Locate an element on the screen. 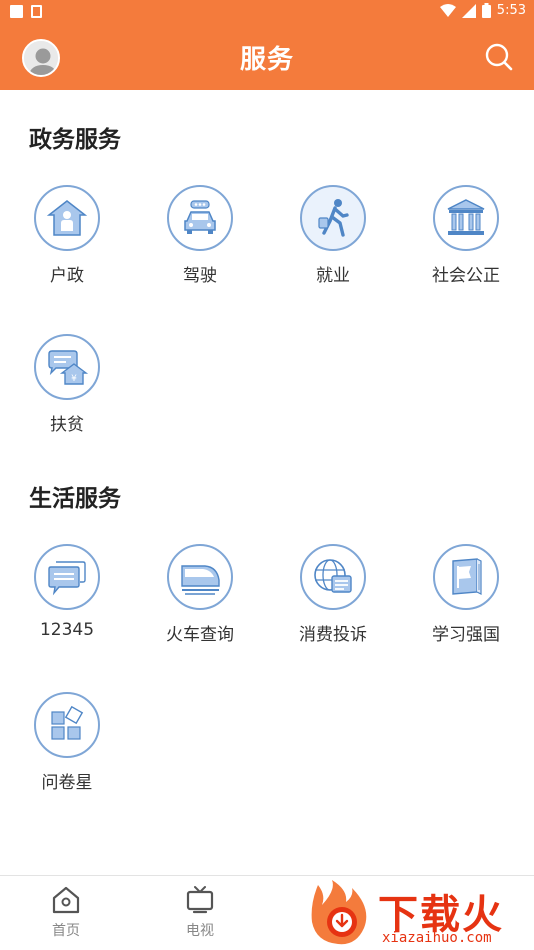  nav-item-home: 首页 is located at coordinates (66, 912).